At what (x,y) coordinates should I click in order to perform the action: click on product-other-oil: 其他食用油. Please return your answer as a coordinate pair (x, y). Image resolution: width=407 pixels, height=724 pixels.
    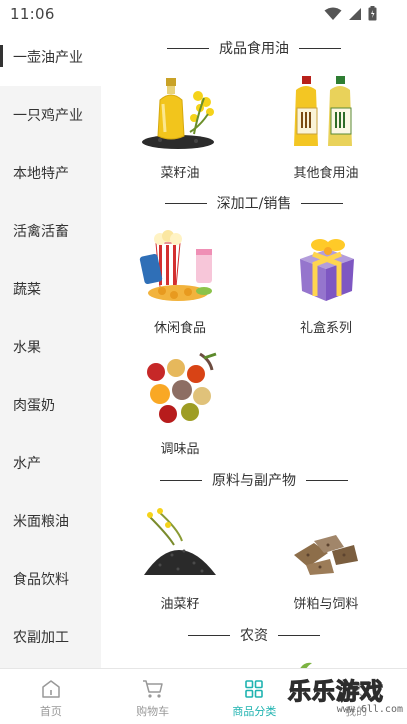
    Looking at the image, I should click on (326, 127).